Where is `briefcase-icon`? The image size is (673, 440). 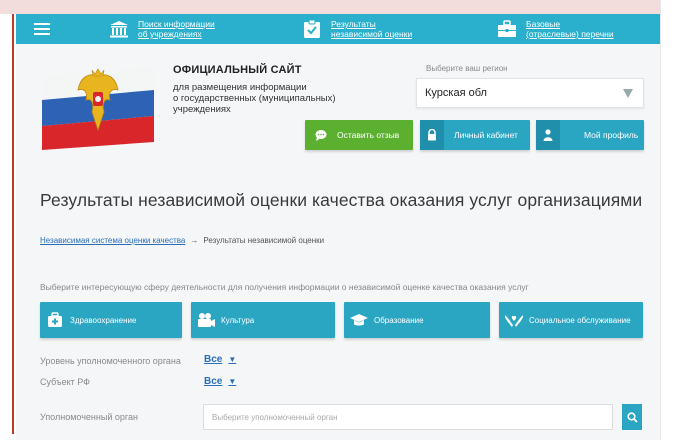 briefcase-icon is located at coordinates (507, 29).